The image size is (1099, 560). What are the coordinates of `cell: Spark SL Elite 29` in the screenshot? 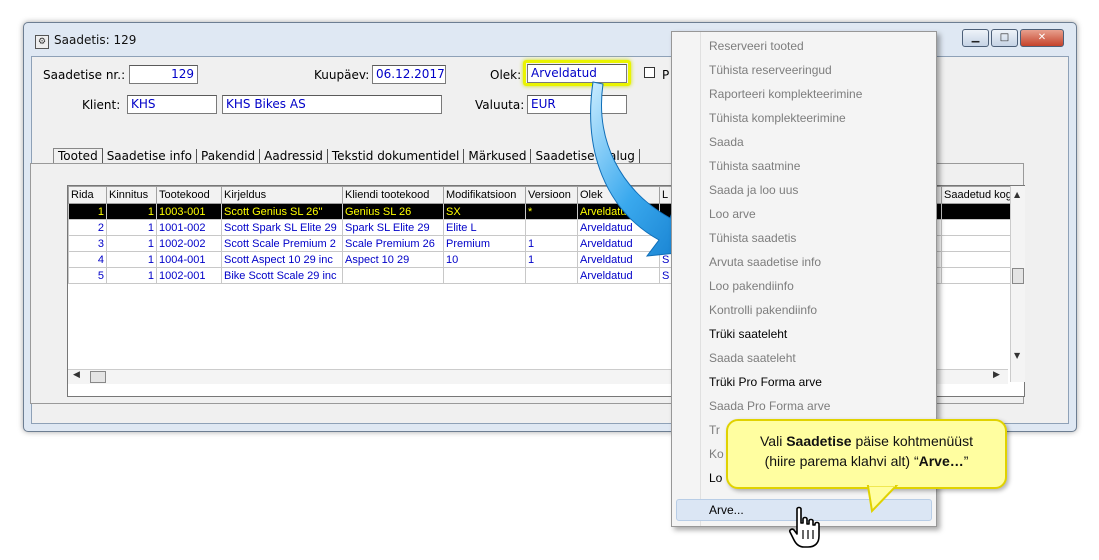 It's located at (393, 227).